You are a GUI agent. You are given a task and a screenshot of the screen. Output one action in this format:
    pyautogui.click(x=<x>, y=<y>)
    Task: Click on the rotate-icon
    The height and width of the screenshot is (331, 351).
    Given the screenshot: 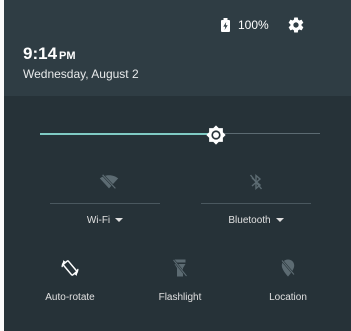 What is the action you would take?
    pyautogui.click(x=70, y=270)
    